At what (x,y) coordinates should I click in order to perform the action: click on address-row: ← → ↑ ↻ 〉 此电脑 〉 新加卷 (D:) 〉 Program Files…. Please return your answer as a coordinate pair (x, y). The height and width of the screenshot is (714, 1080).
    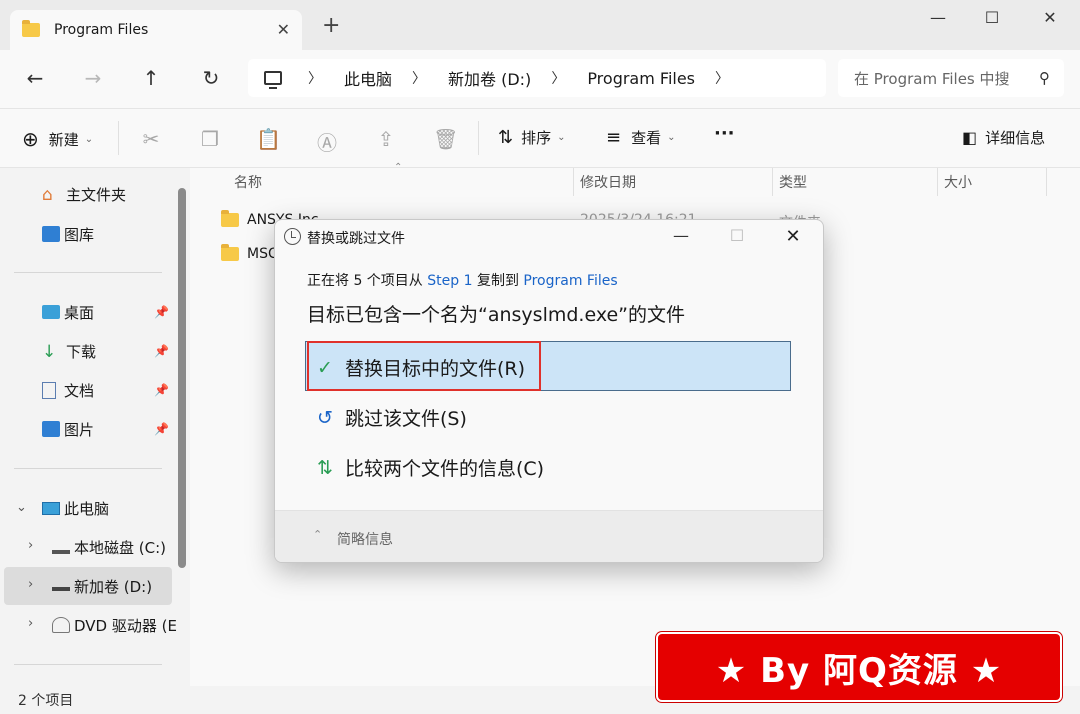
    Looking at the image, I should click on (540, 79).